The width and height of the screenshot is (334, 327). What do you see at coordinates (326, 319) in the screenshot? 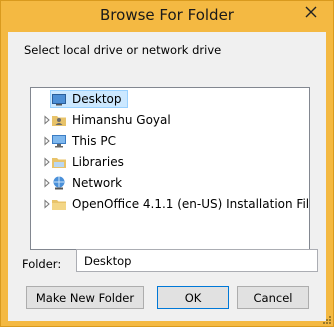
I see `resize-grip-icon` at bounding box center [326, 319].